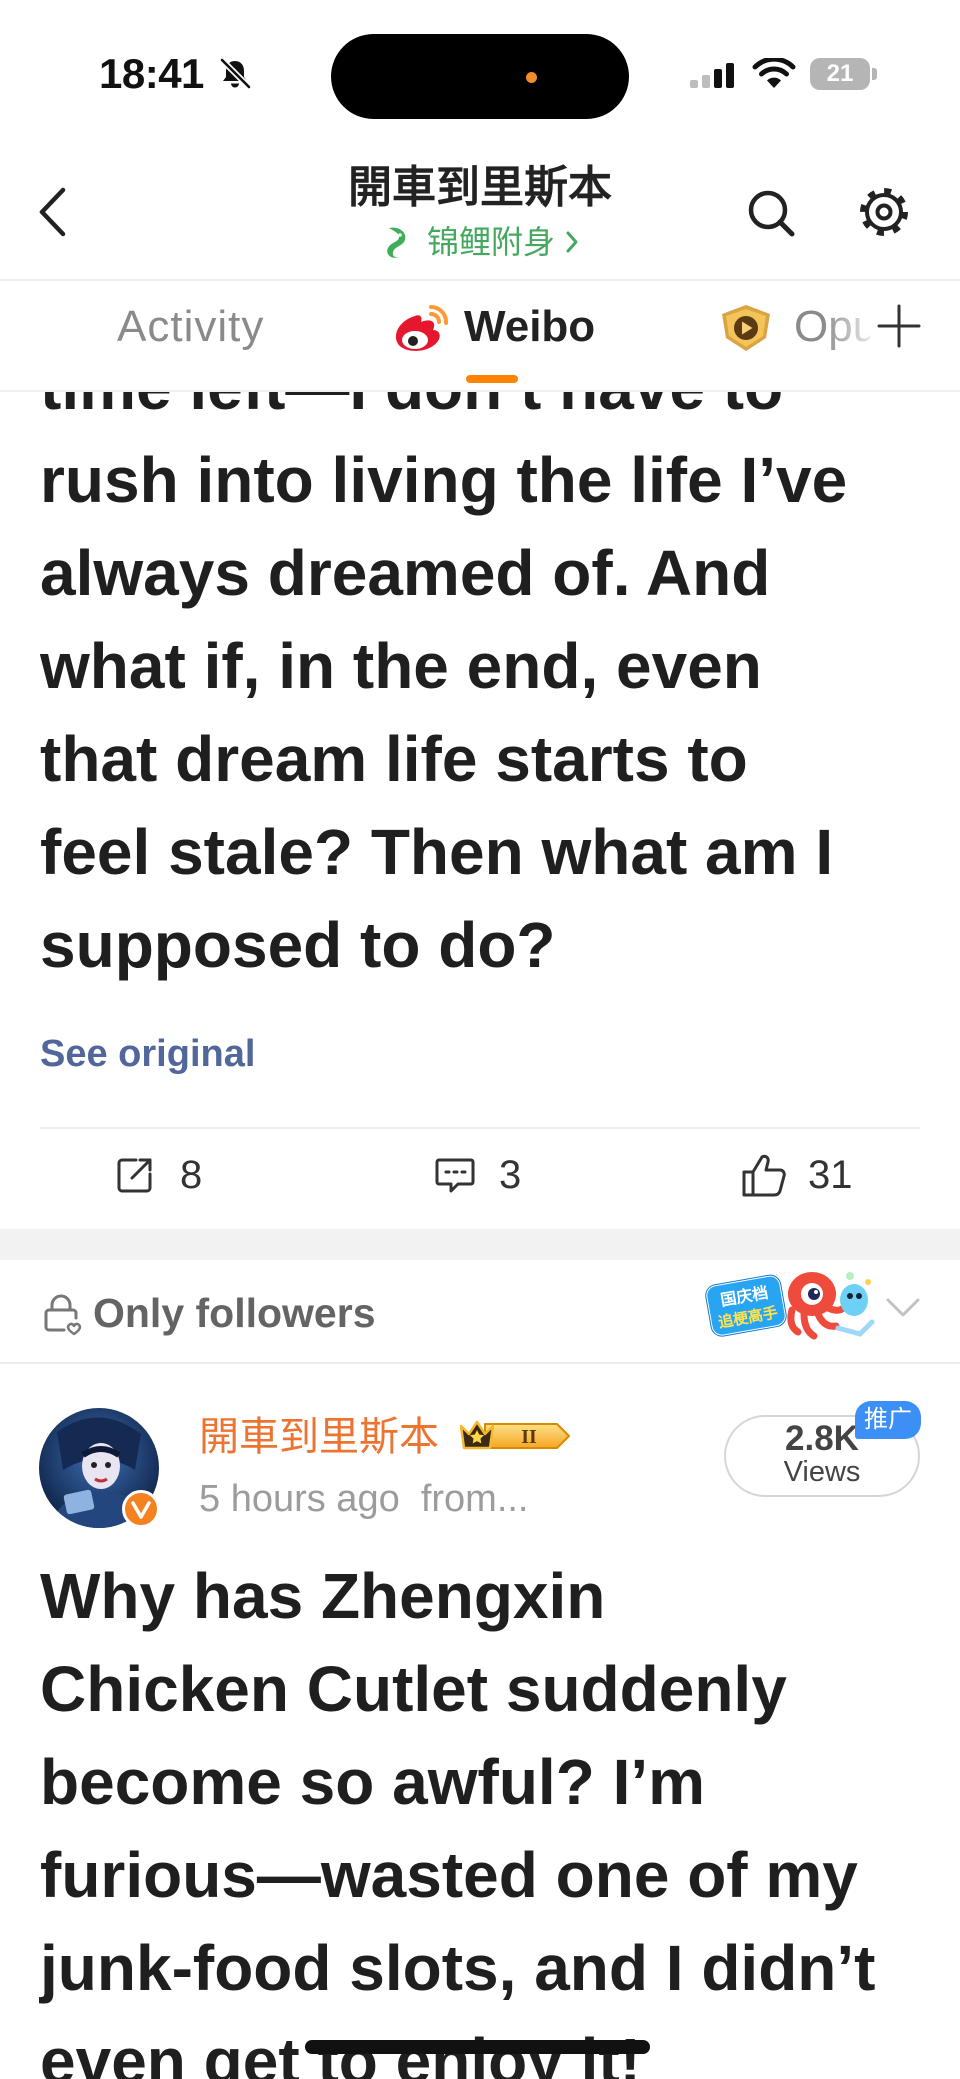 The image size is (960, 2079). Describe the element at coordinates (455, 1175) in the screenshot. I see `comment-icon` at that location.